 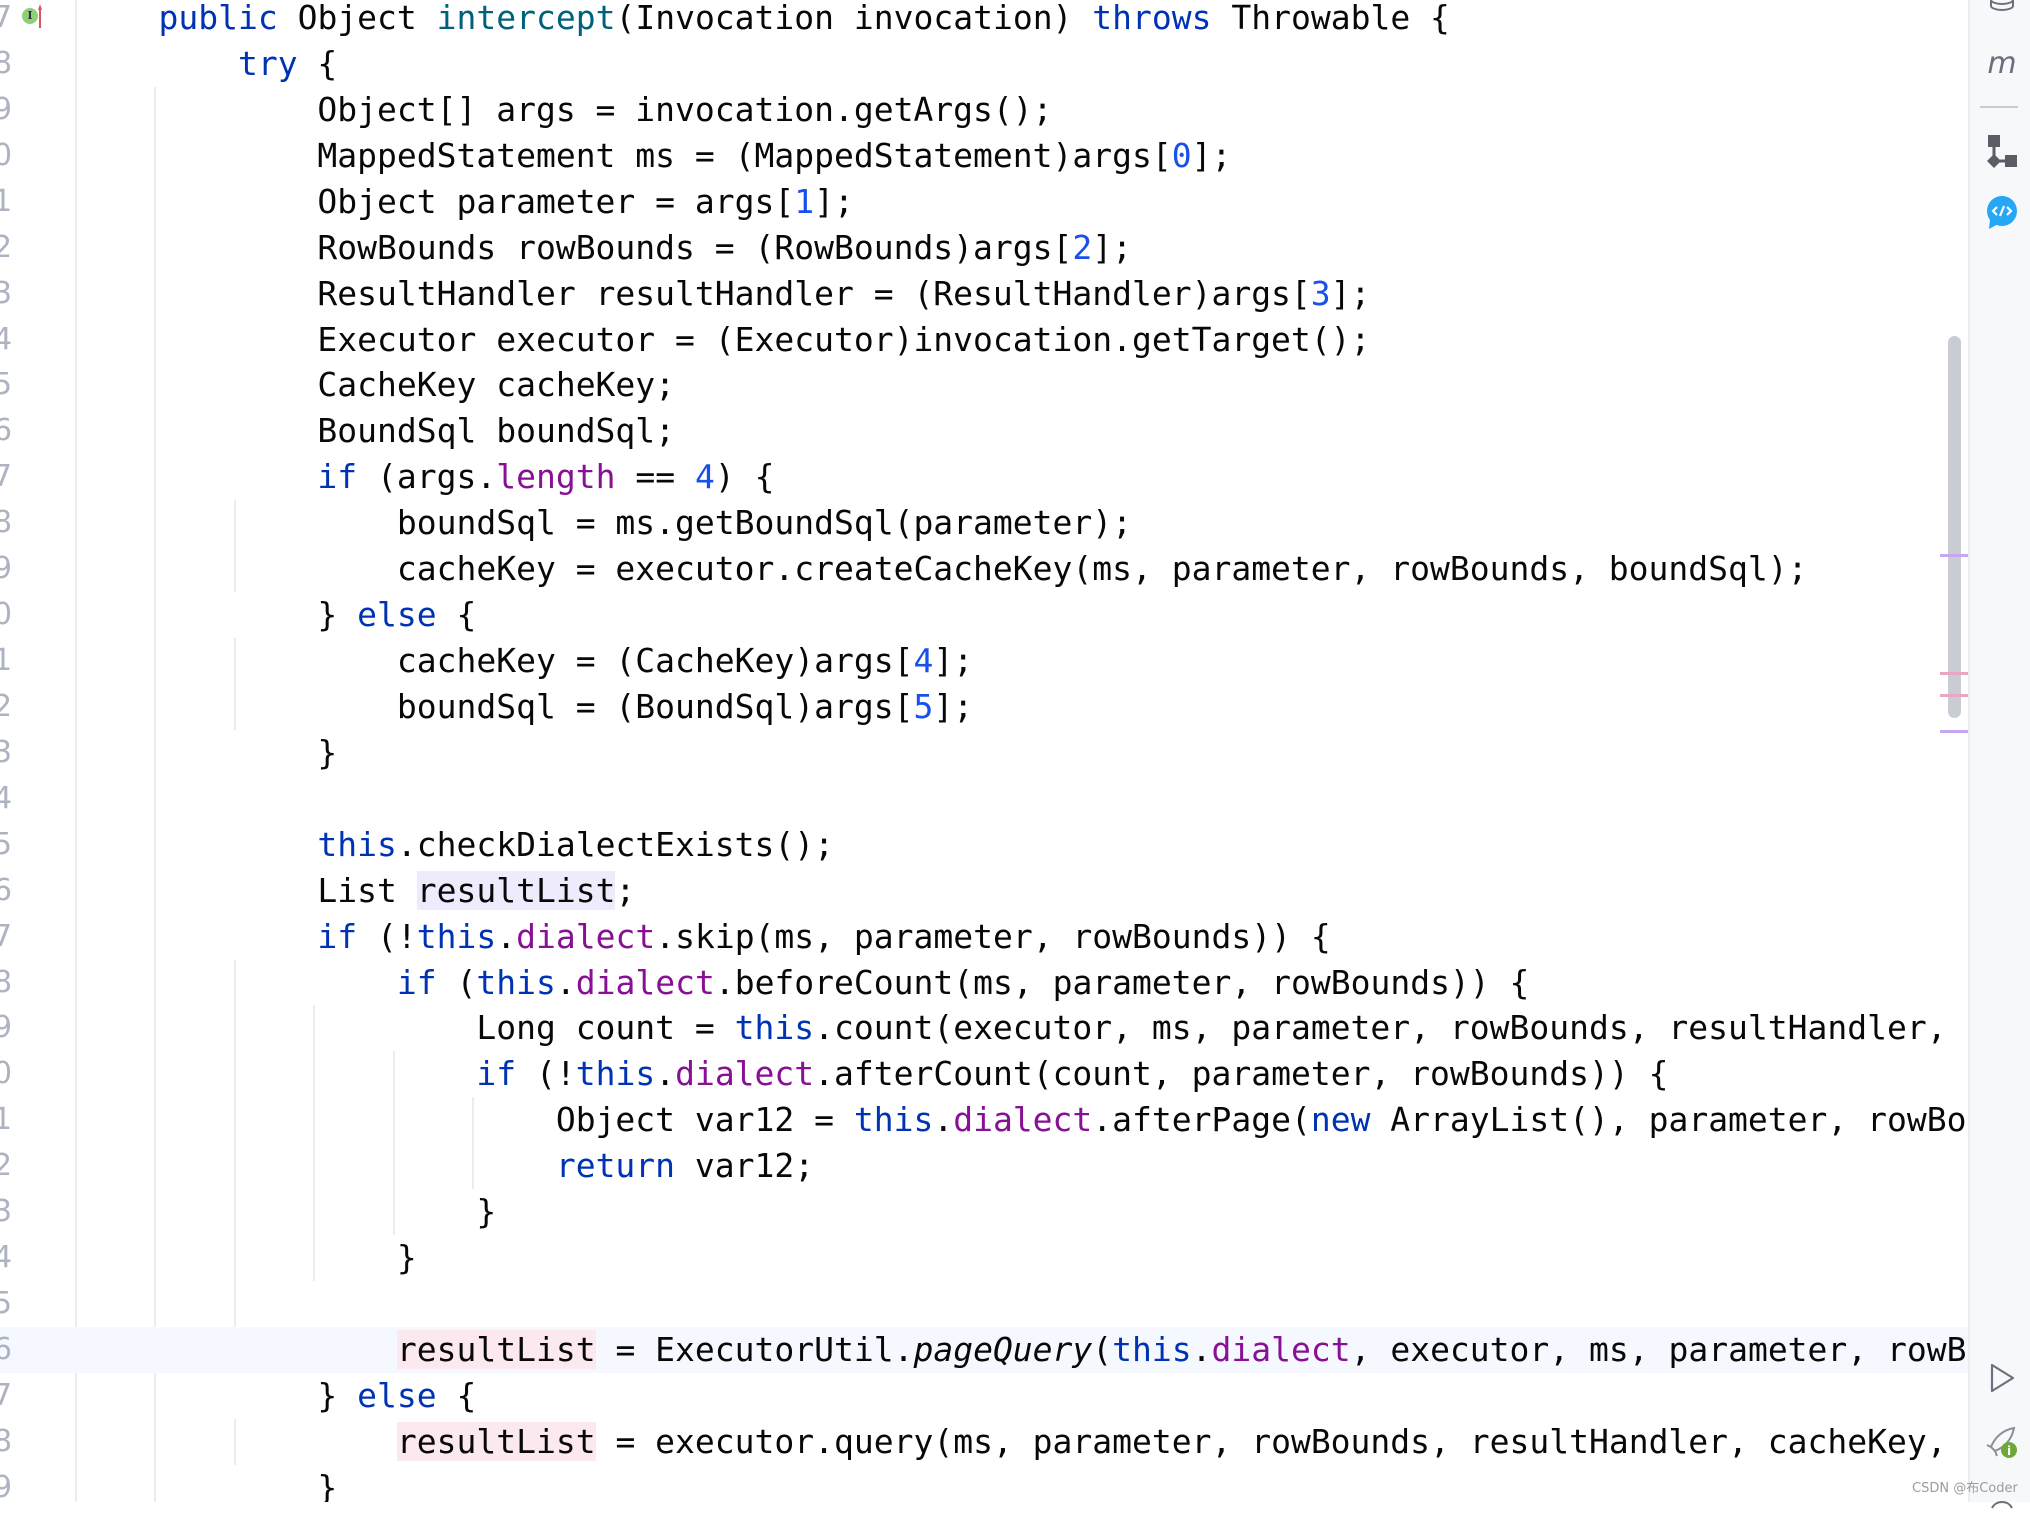 What do you see at coordinates (984, 845) in the screenshot?
I see `code-line: 5 this.checkDialectExists();` at bounding box center [984, 845].